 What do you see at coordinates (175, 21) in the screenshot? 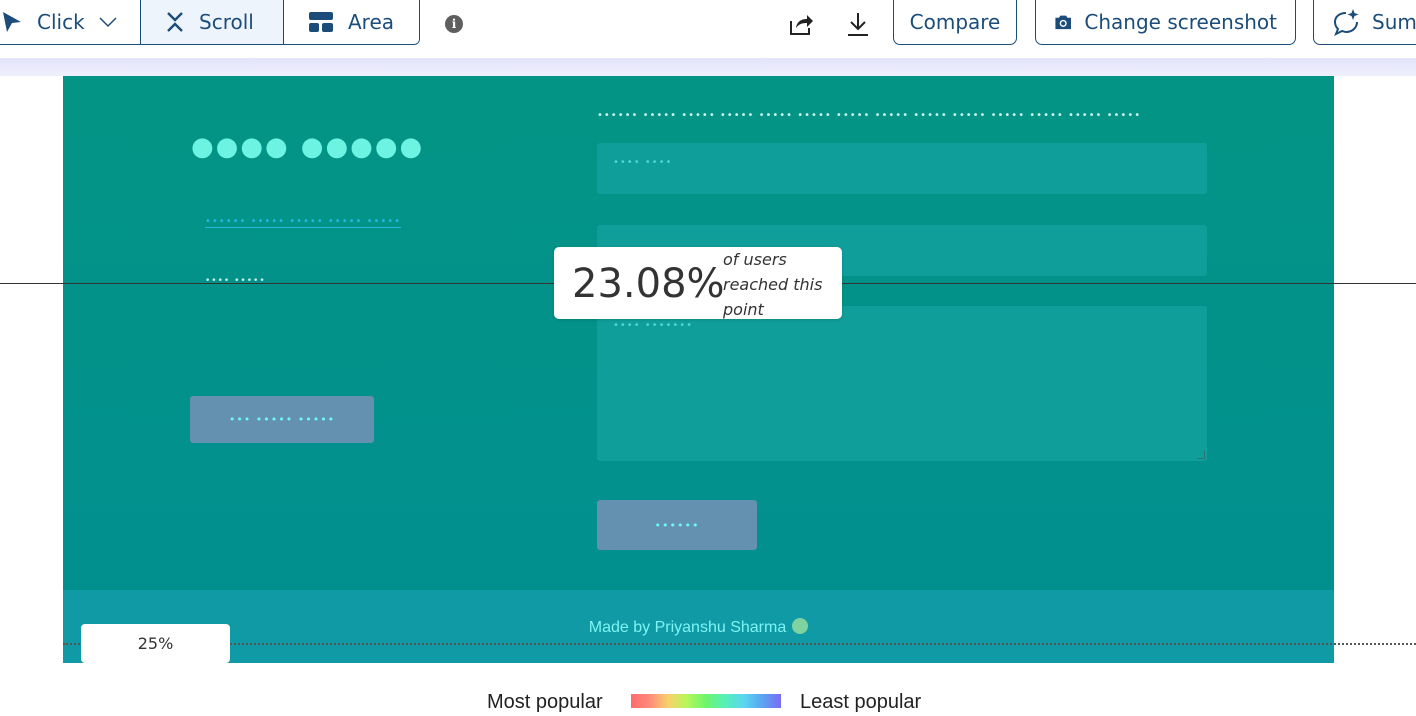
I see `scroll-icon` at bounding box center [175, 21].